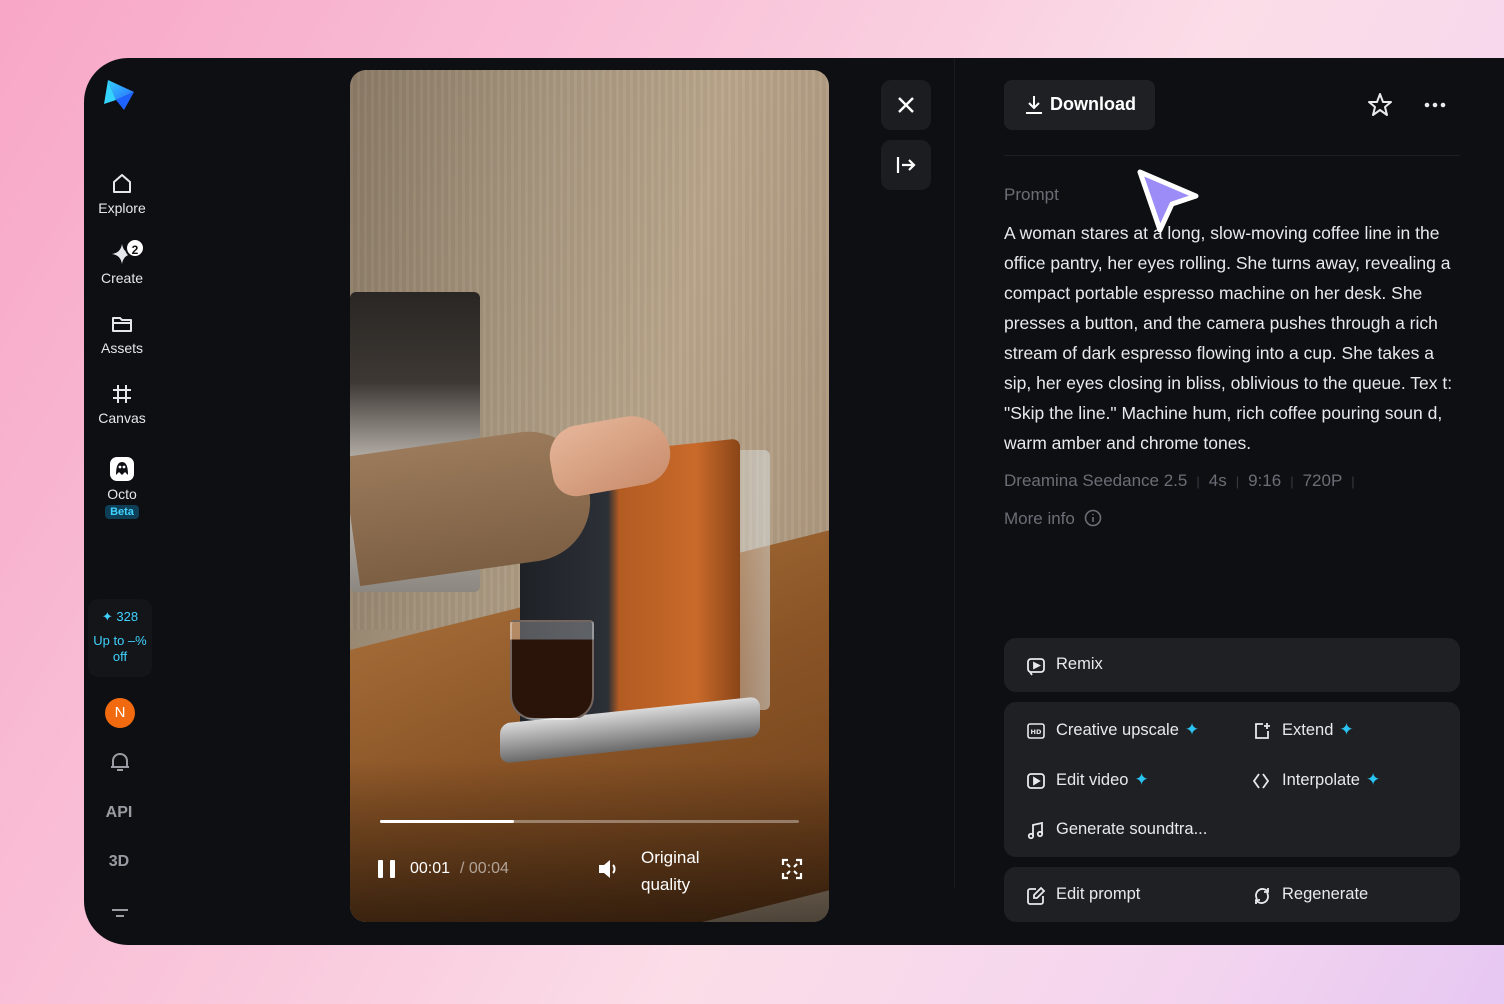  What do you see at coordinates (120, 914) in the screenshot?
I see `menu-icon` at bounding box center [120, 914].